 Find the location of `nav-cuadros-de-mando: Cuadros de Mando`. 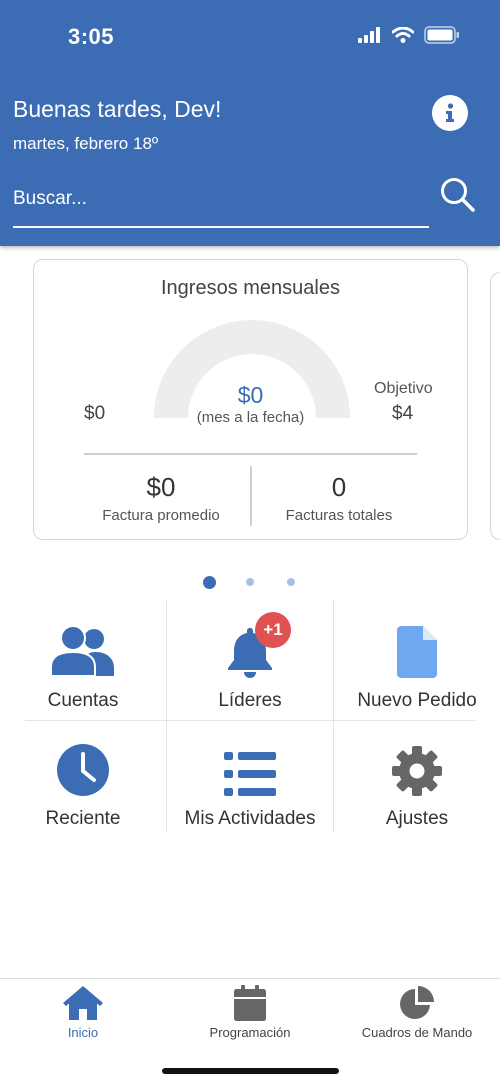

nav-cuadros-de-mando: Cuadros de Mando is located at coordinates (417, 1012).